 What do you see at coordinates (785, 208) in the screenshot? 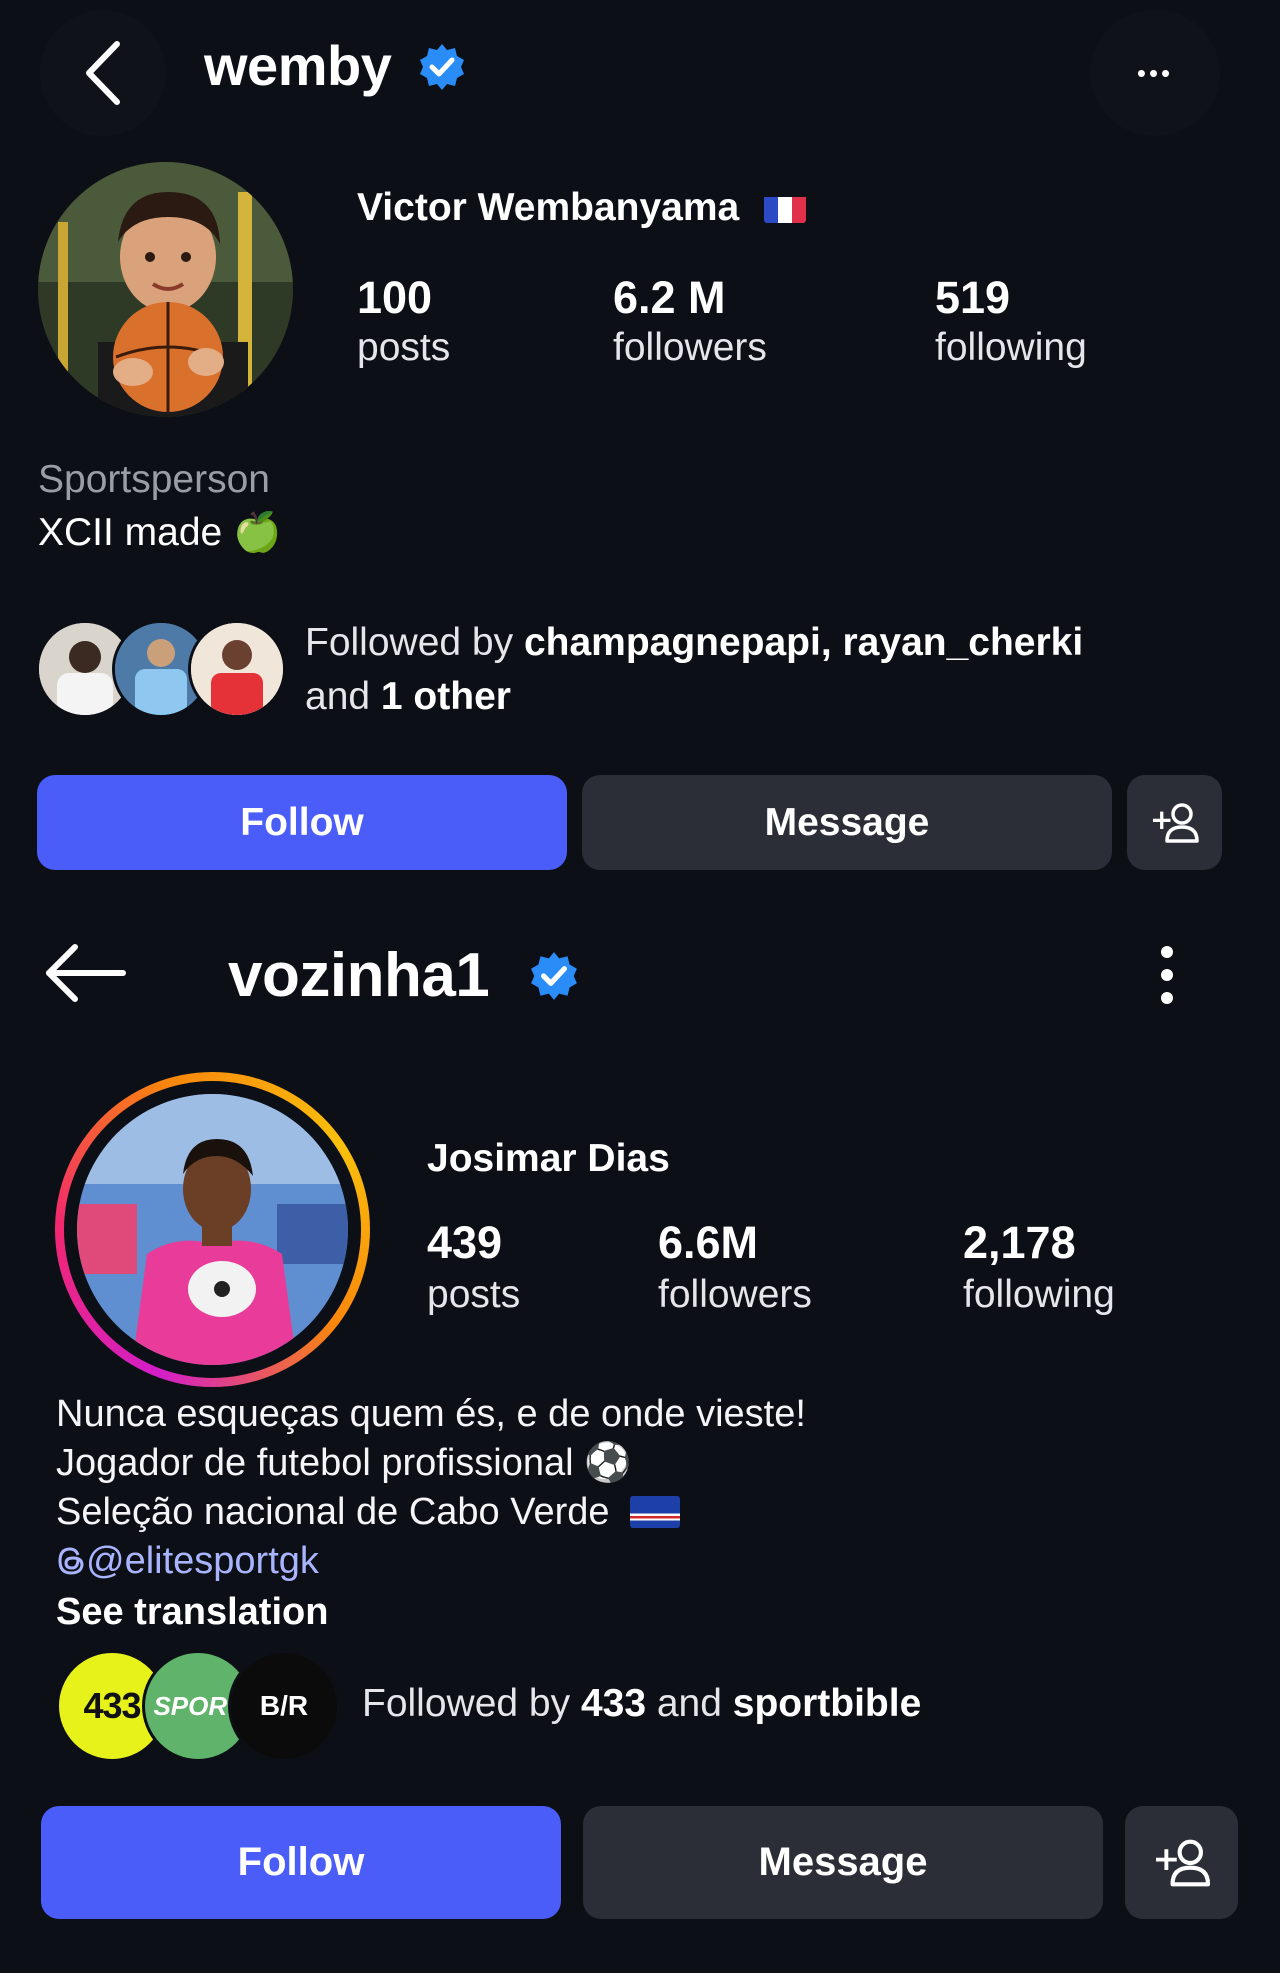
I see `flag-france` at bounding box center [785, 208].